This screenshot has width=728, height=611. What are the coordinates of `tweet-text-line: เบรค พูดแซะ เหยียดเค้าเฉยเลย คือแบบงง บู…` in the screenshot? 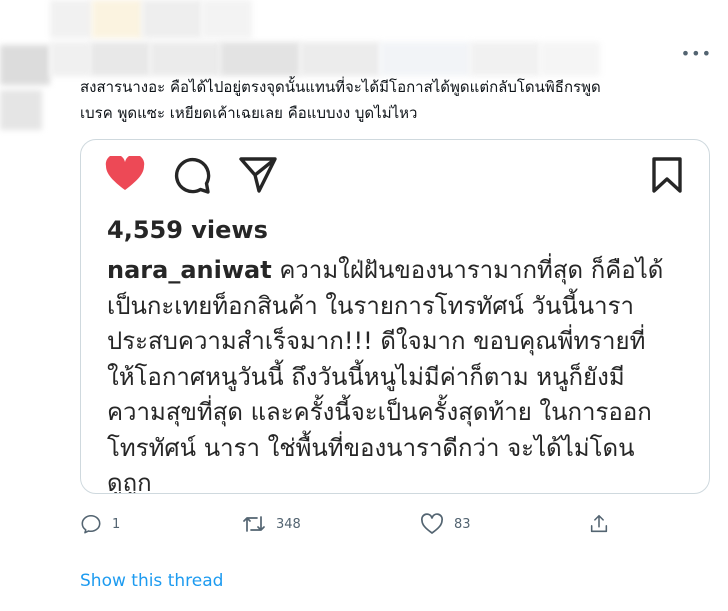 It's located at (249, 113).